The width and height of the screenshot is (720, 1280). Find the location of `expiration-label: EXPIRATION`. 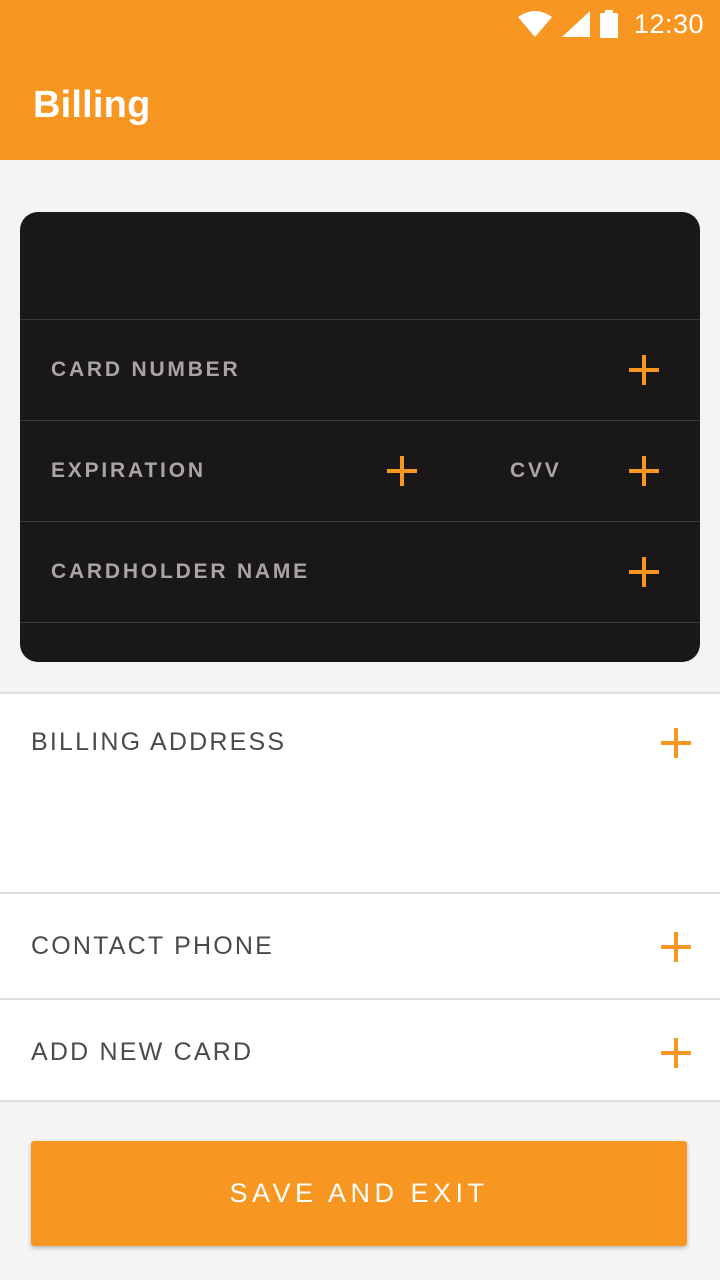

expiration-label: EXPIRATION is located at coordinates (128, 470).